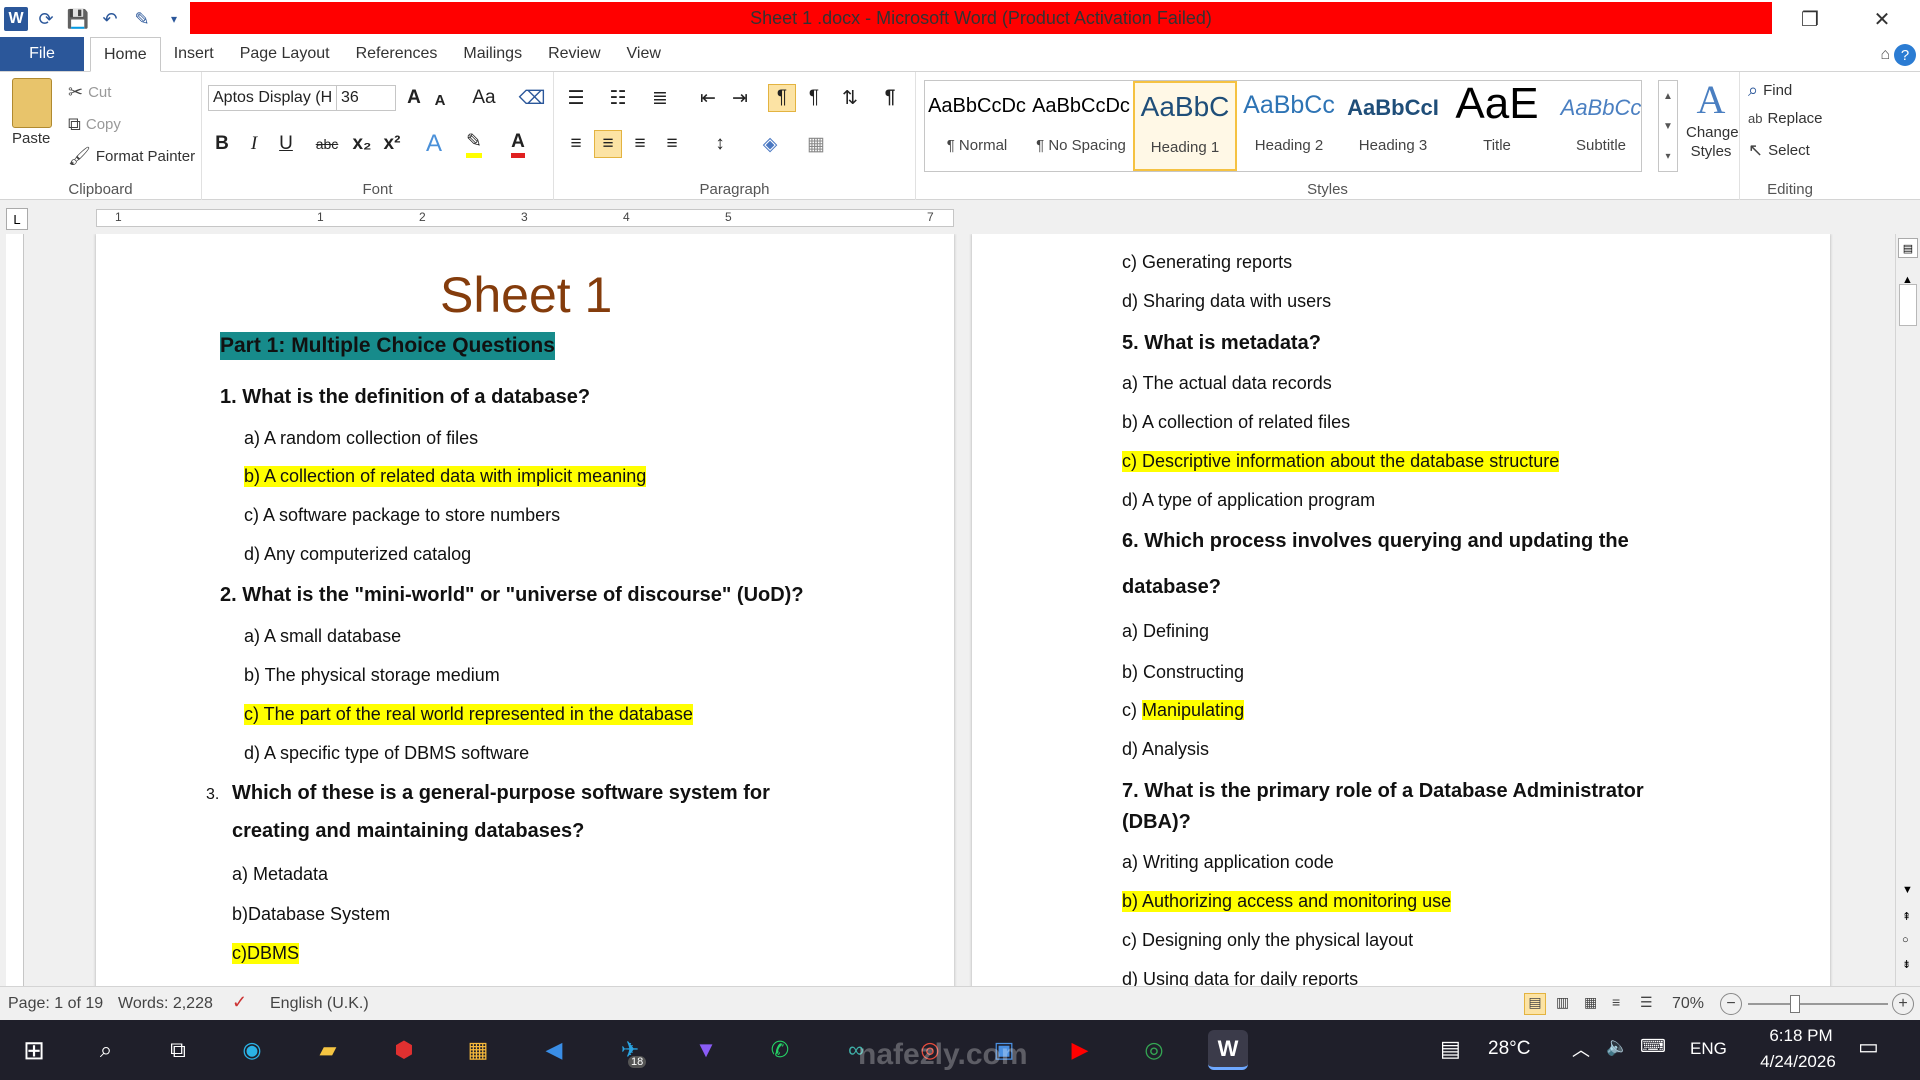 The height and width of the screenshot is (1080, 1920). Describe the element at coordinates (366, 98) in the screenshot. I see `font-size-select: 36` at that location.